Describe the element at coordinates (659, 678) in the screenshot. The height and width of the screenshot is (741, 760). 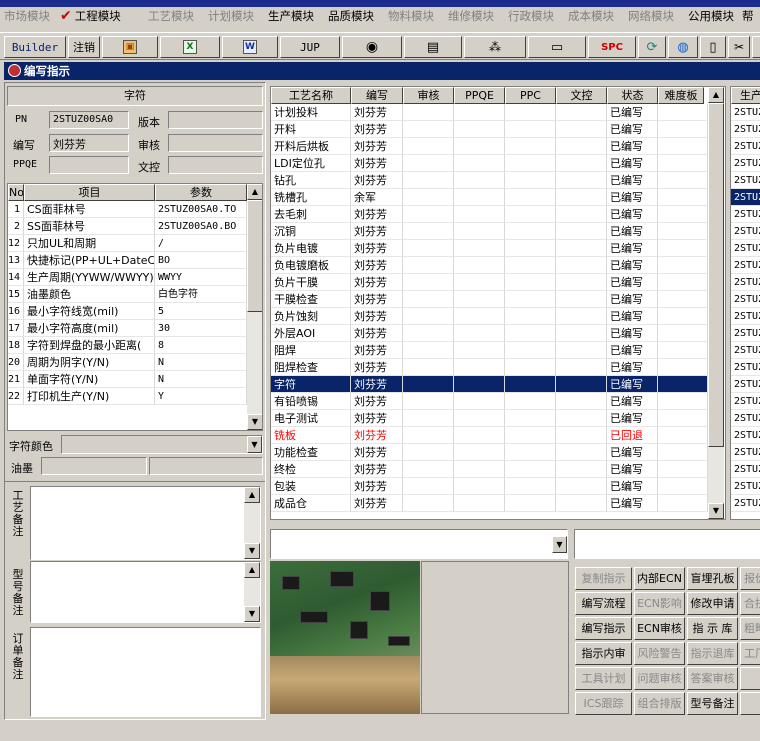
I see `action-button: 问题审核` at that location.